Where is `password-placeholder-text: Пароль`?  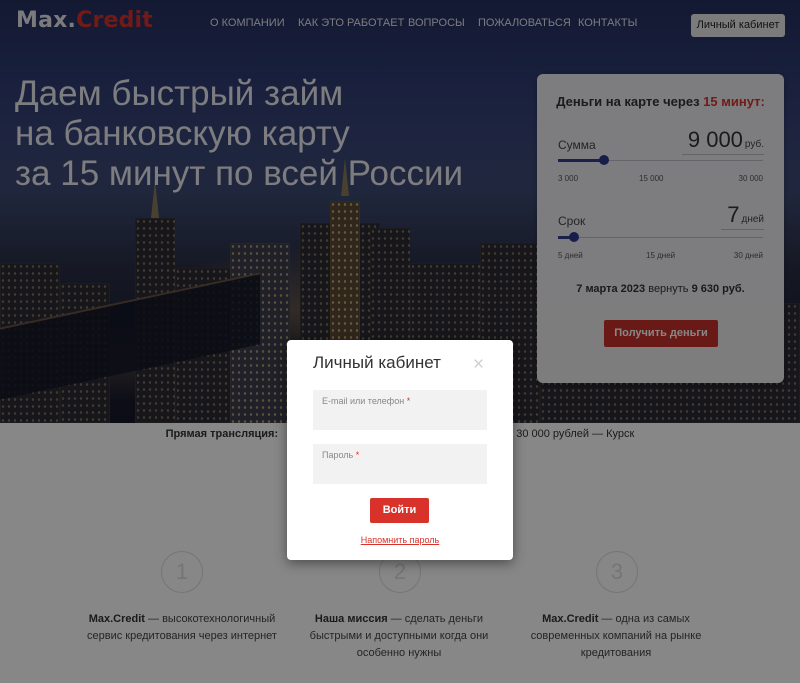 password-placeholder-text: Пароль is located at coordinates (338, 455).